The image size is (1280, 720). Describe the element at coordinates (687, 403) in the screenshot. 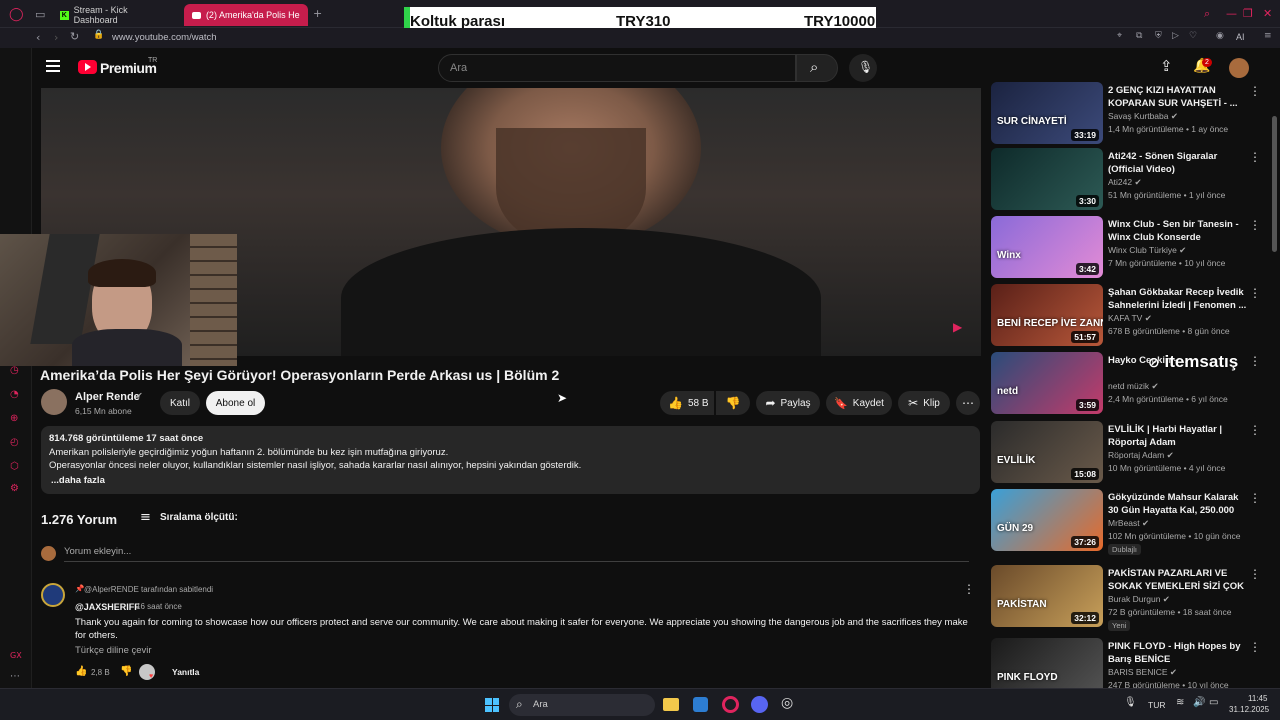

I see `like-button: 👍 58 B` at that location.